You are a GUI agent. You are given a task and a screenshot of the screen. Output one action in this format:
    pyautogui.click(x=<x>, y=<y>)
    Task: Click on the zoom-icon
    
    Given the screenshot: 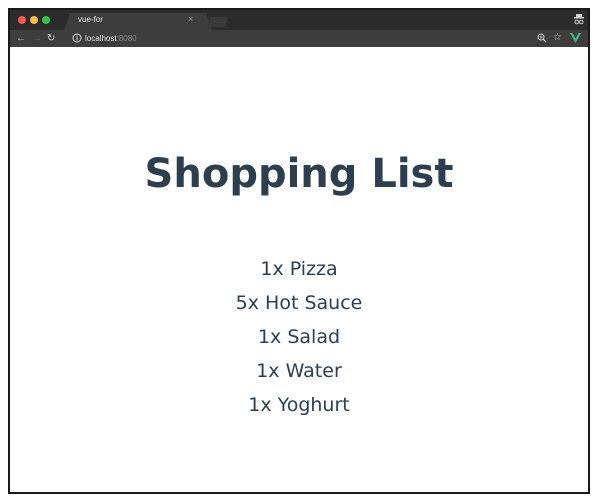 What is the action you would take?
    pyautogui.click(x=542, y=38)
    